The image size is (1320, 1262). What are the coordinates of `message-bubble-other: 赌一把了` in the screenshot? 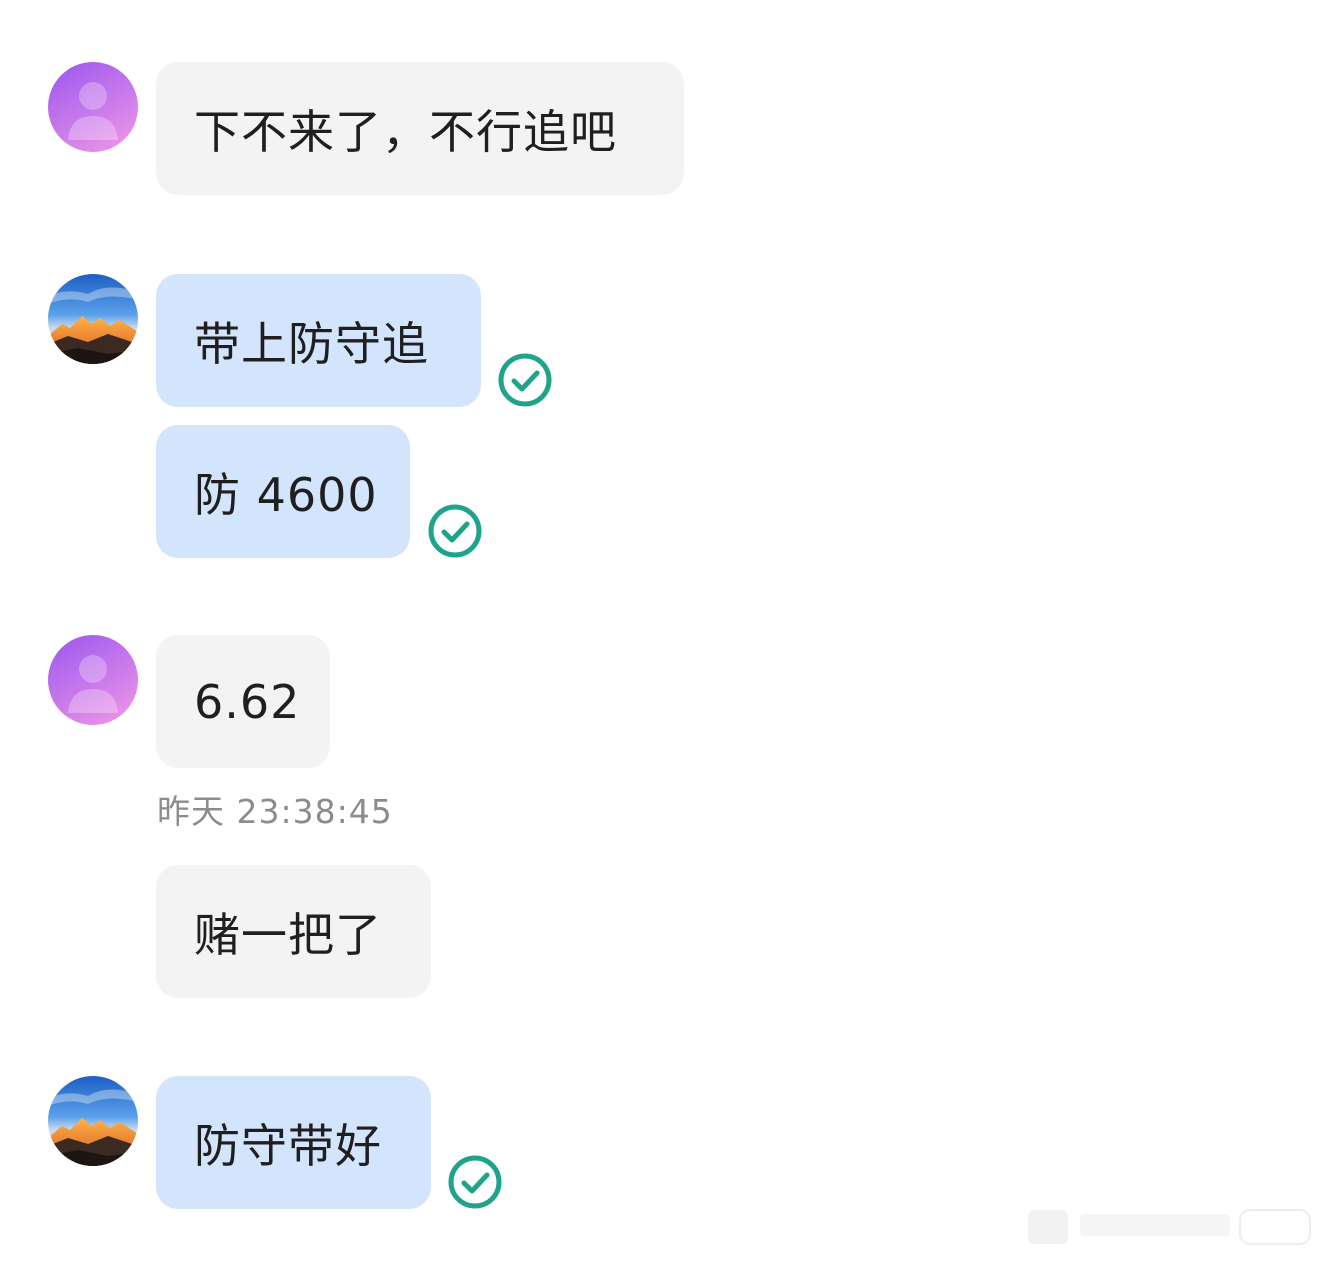 It's located at (293, 931).